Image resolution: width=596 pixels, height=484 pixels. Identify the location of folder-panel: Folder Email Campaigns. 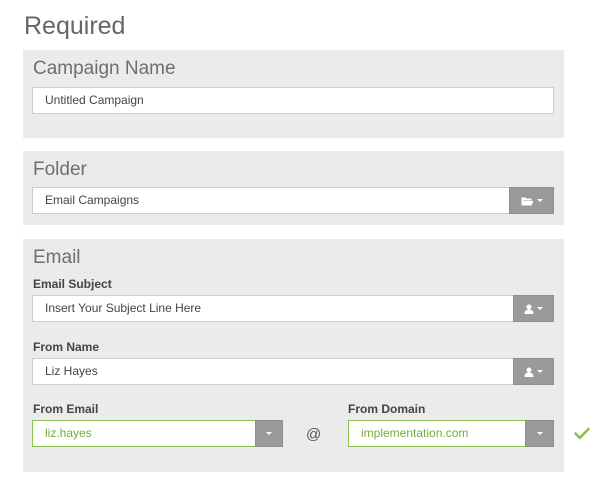
(293, 188).